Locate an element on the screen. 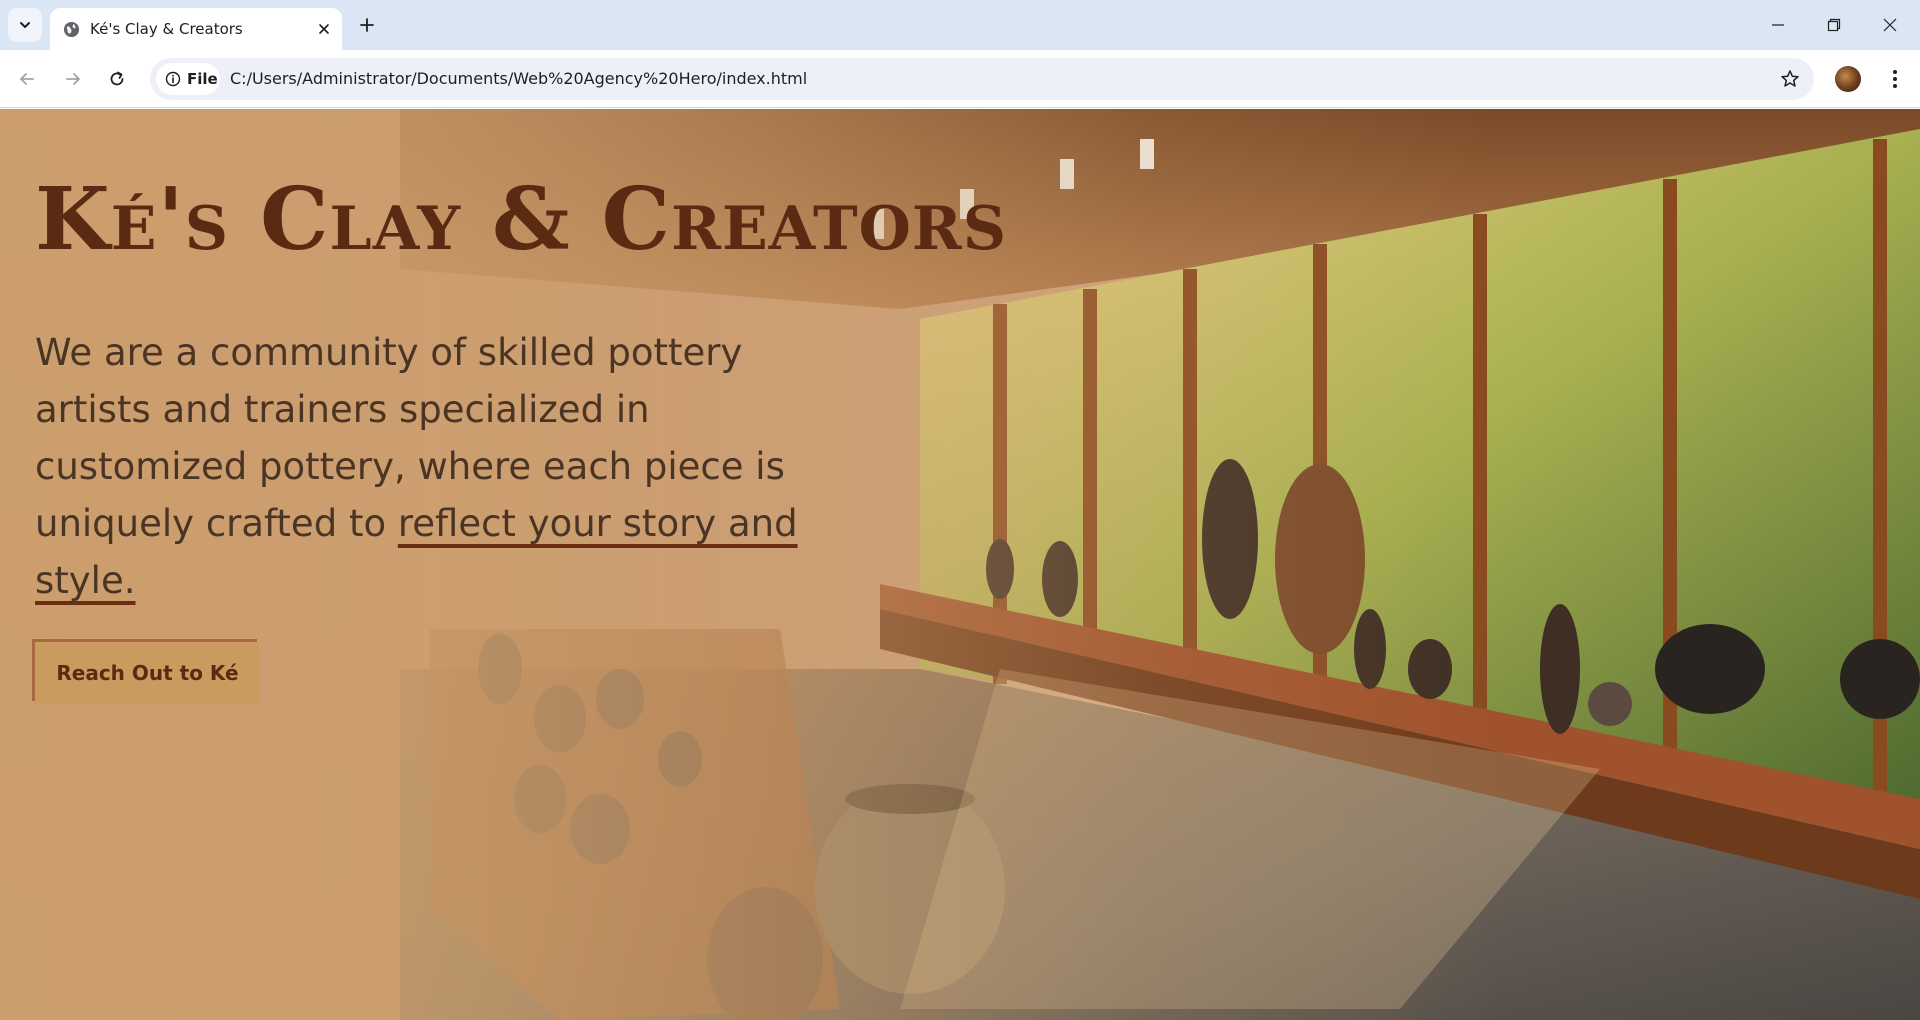 This screenshot has height=1020, width=1920. tab-search-button is located at coordinates (25, 25).